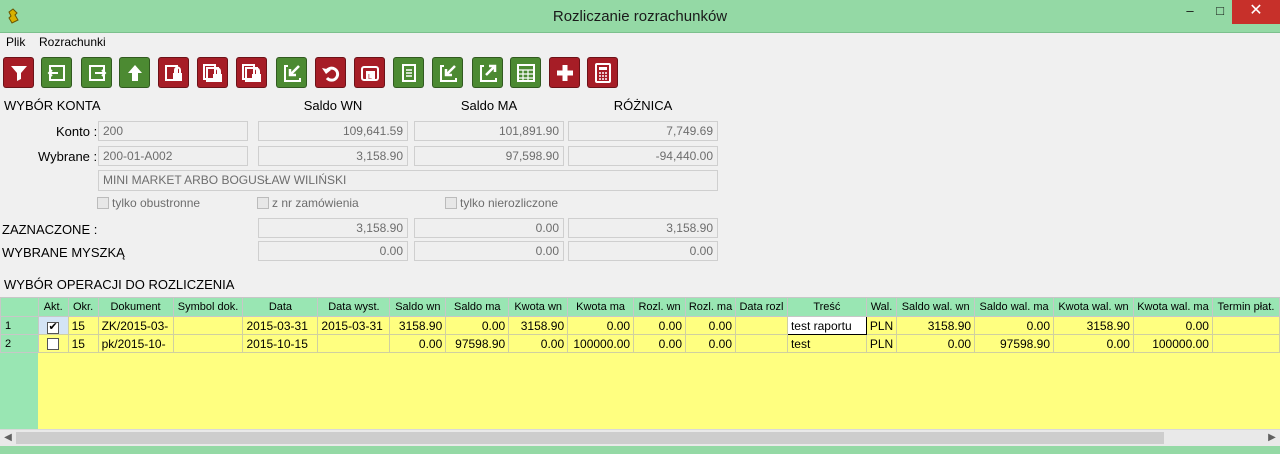 Image resolution: width=1280 pixels, height=454 pixels. I want to click on table-cell: test, so click(826, 343).